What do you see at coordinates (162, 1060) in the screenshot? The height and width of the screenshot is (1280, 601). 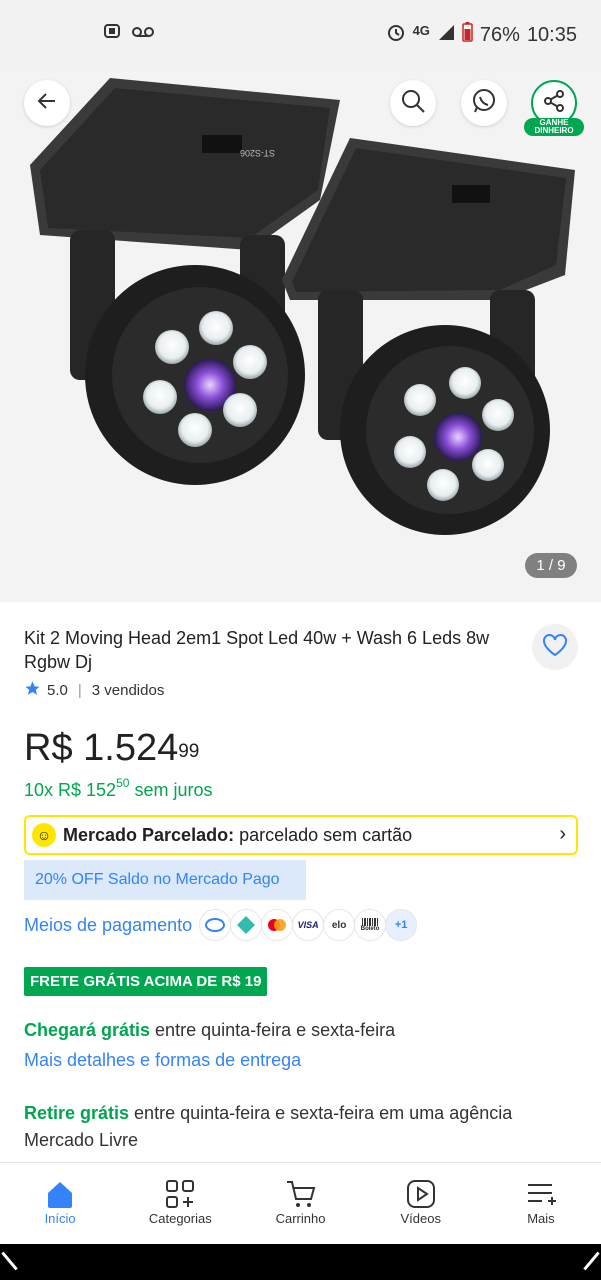 I see `delivery-details-link: Mais detalhes e formas de entrega` at bounding box center [162, 1060].